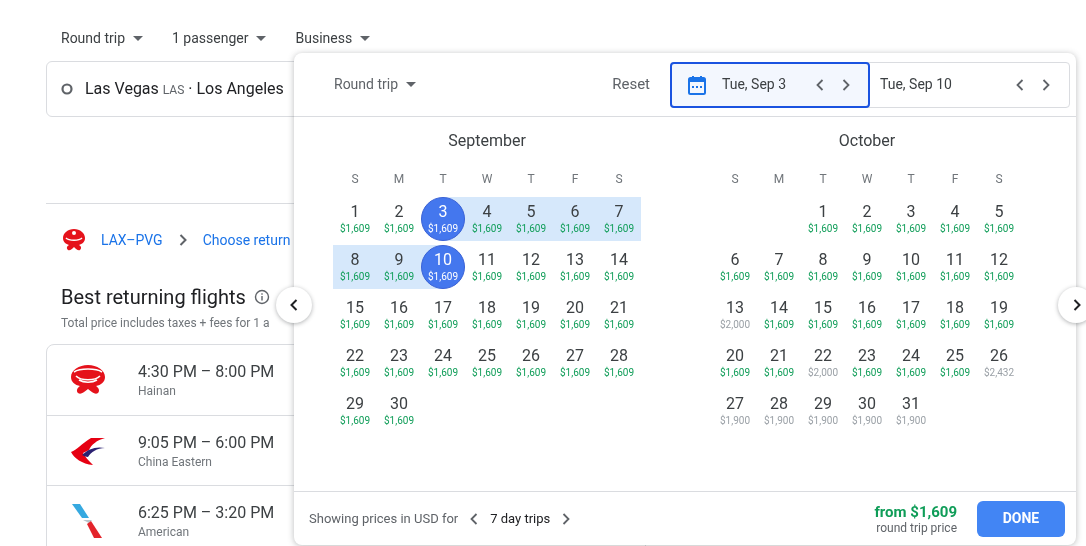 Image resolution: width=1086 pixels, height=546 pixels. I want to click on done-button: DONE, so click(1021, 518).